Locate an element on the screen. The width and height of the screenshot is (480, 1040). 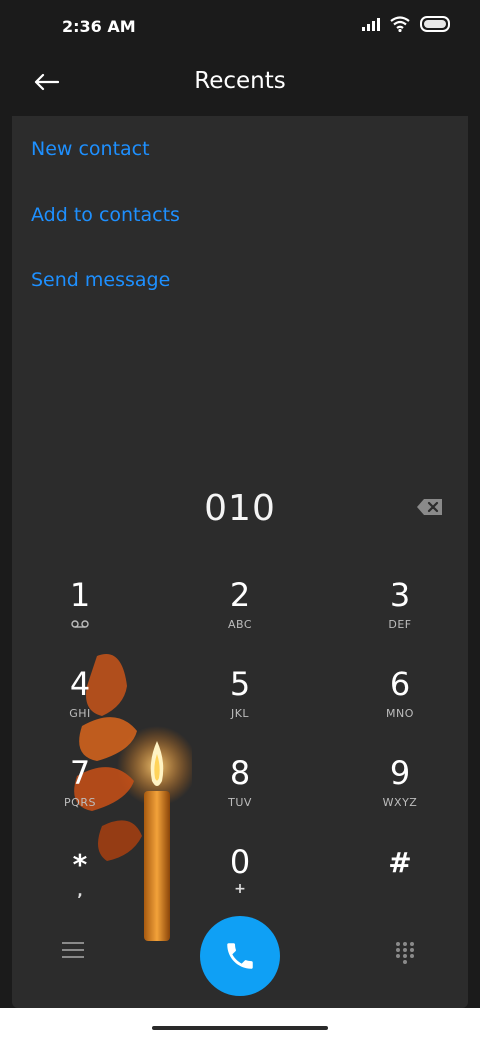
key-7: 7 PQRS is located at coordinates (80, 794).